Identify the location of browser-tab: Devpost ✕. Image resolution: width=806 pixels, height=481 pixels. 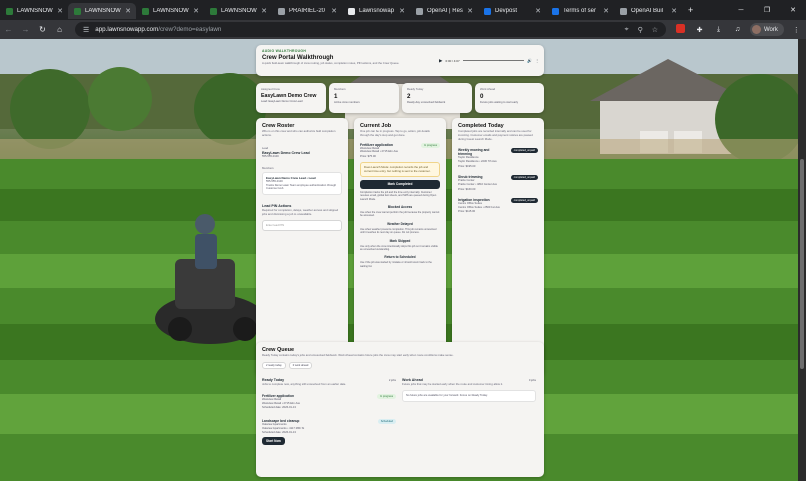
(512, 11).